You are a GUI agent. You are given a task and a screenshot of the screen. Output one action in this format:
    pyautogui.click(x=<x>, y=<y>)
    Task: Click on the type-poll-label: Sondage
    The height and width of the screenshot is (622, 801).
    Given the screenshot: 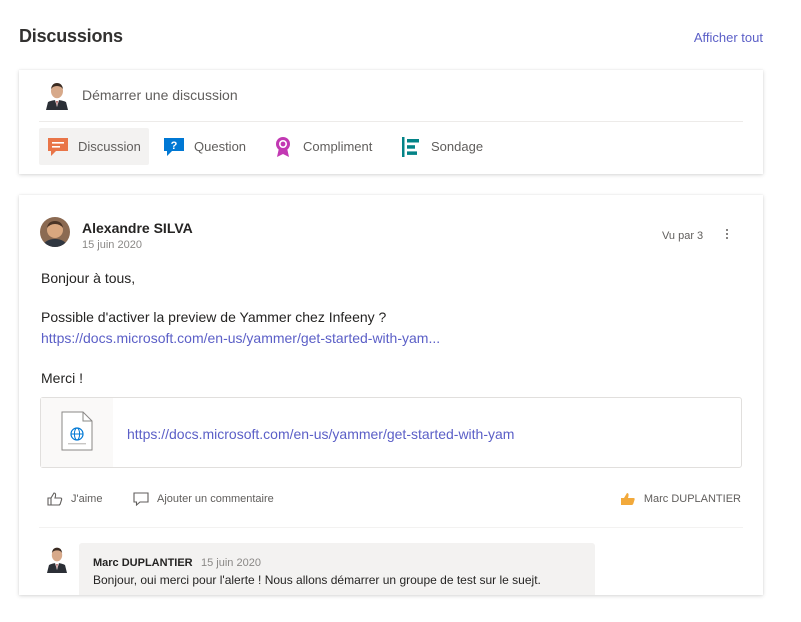 What is the action you would take?
    pyautogui.click(x=457, y=146)
    